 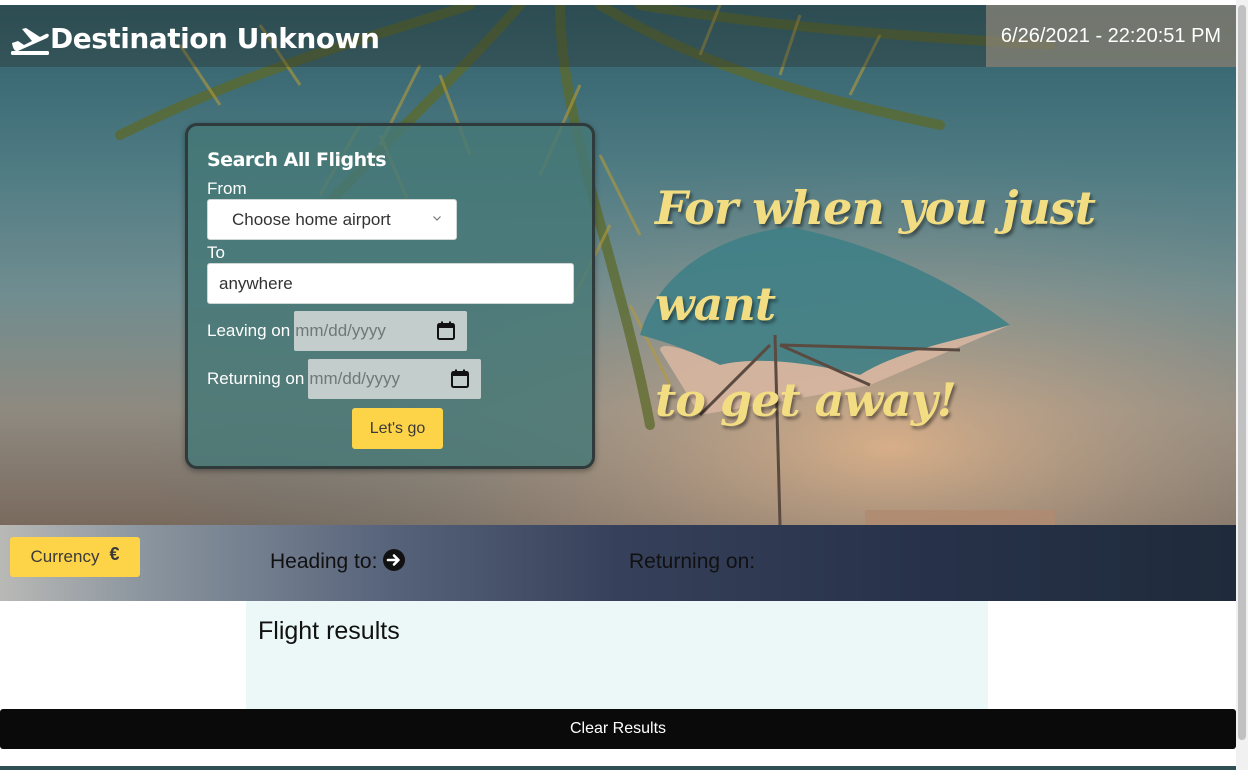 What do you see at coordinates (249, 330) in the screenshot?
I see `leaving-label: Leaving on` at bounding box center [249, 330].